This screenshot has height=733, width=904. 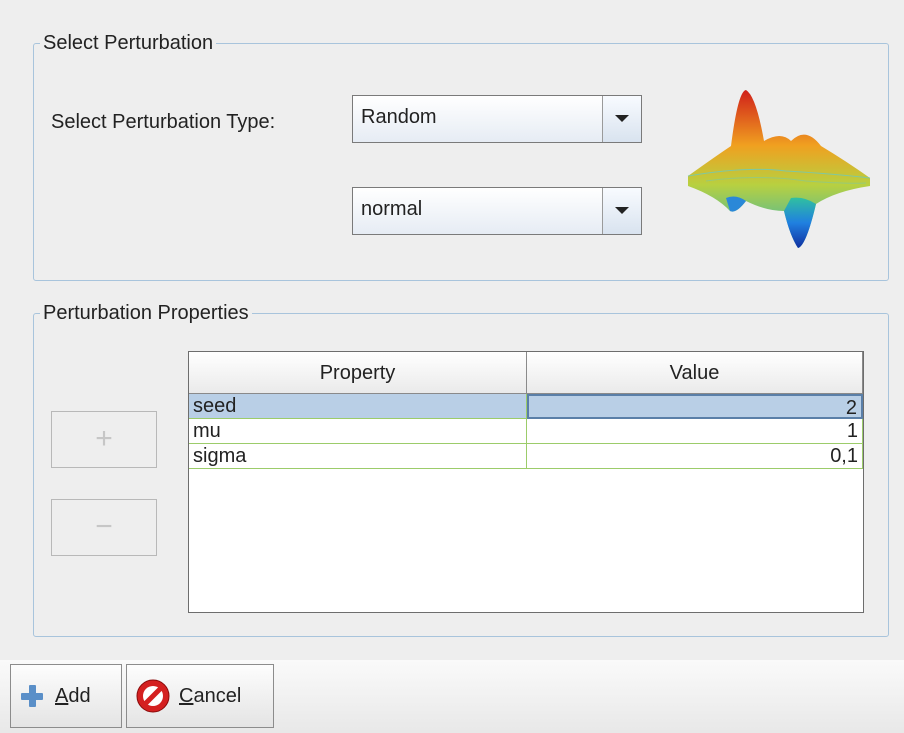 I want to click on table-cell-property: mu, so click(x=358, y=431).